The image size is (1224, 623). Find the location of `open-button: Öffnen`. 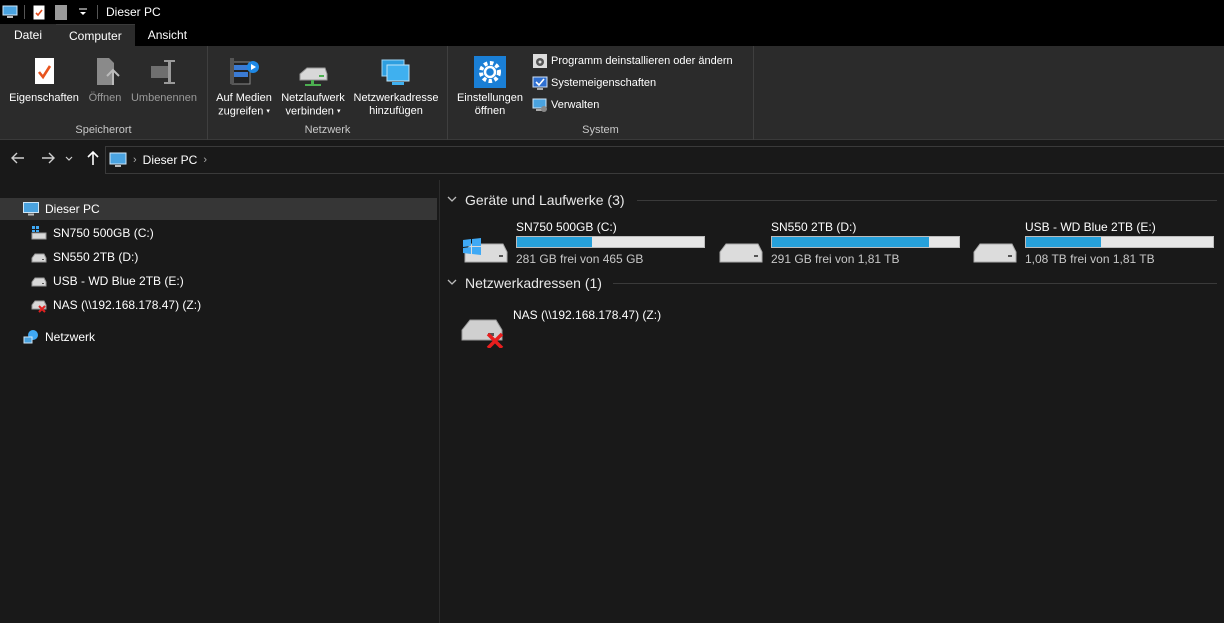

open-button: Öffnen is located at coordinates (105, 79).